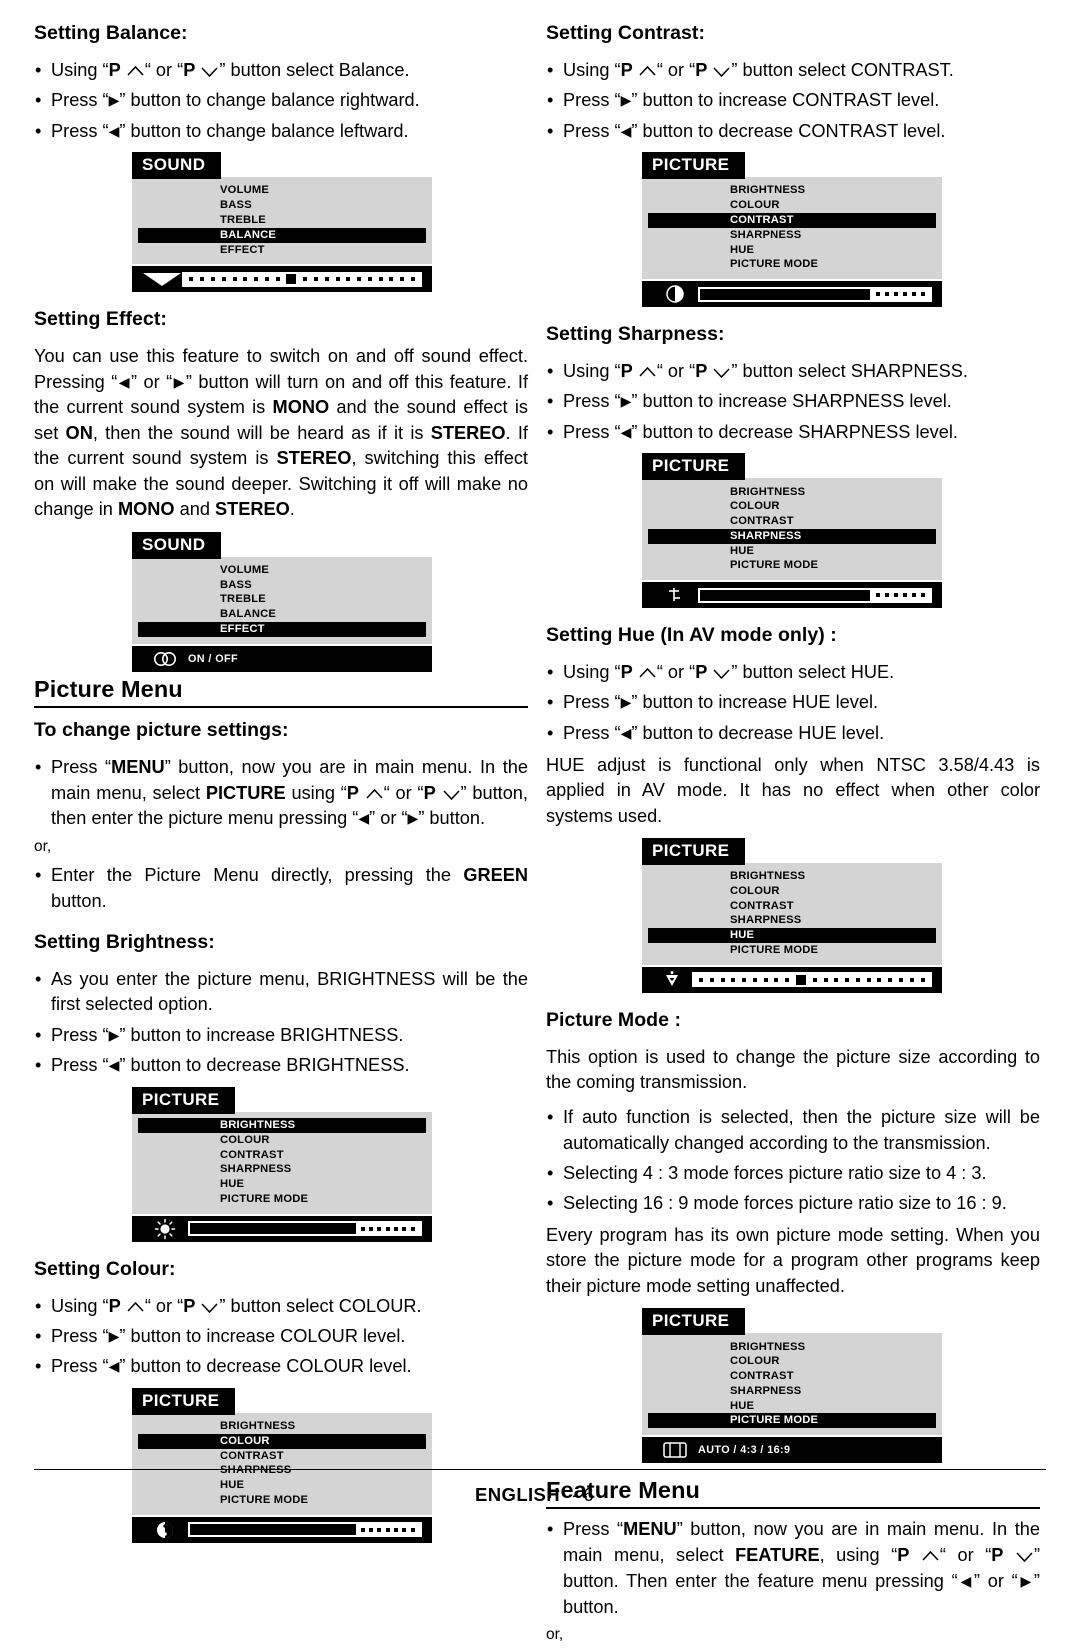  What do you see at coordinates (792, 935) in the screenshot?
I see `osd-menu-item-selected: HUE` at bounding box center [792, 935].